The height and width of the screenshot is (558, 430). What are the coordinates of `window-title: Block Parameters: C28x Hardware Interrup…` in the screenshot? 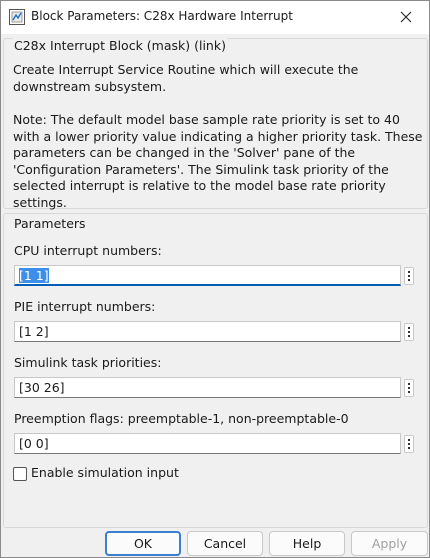 It's located at (162, 16).